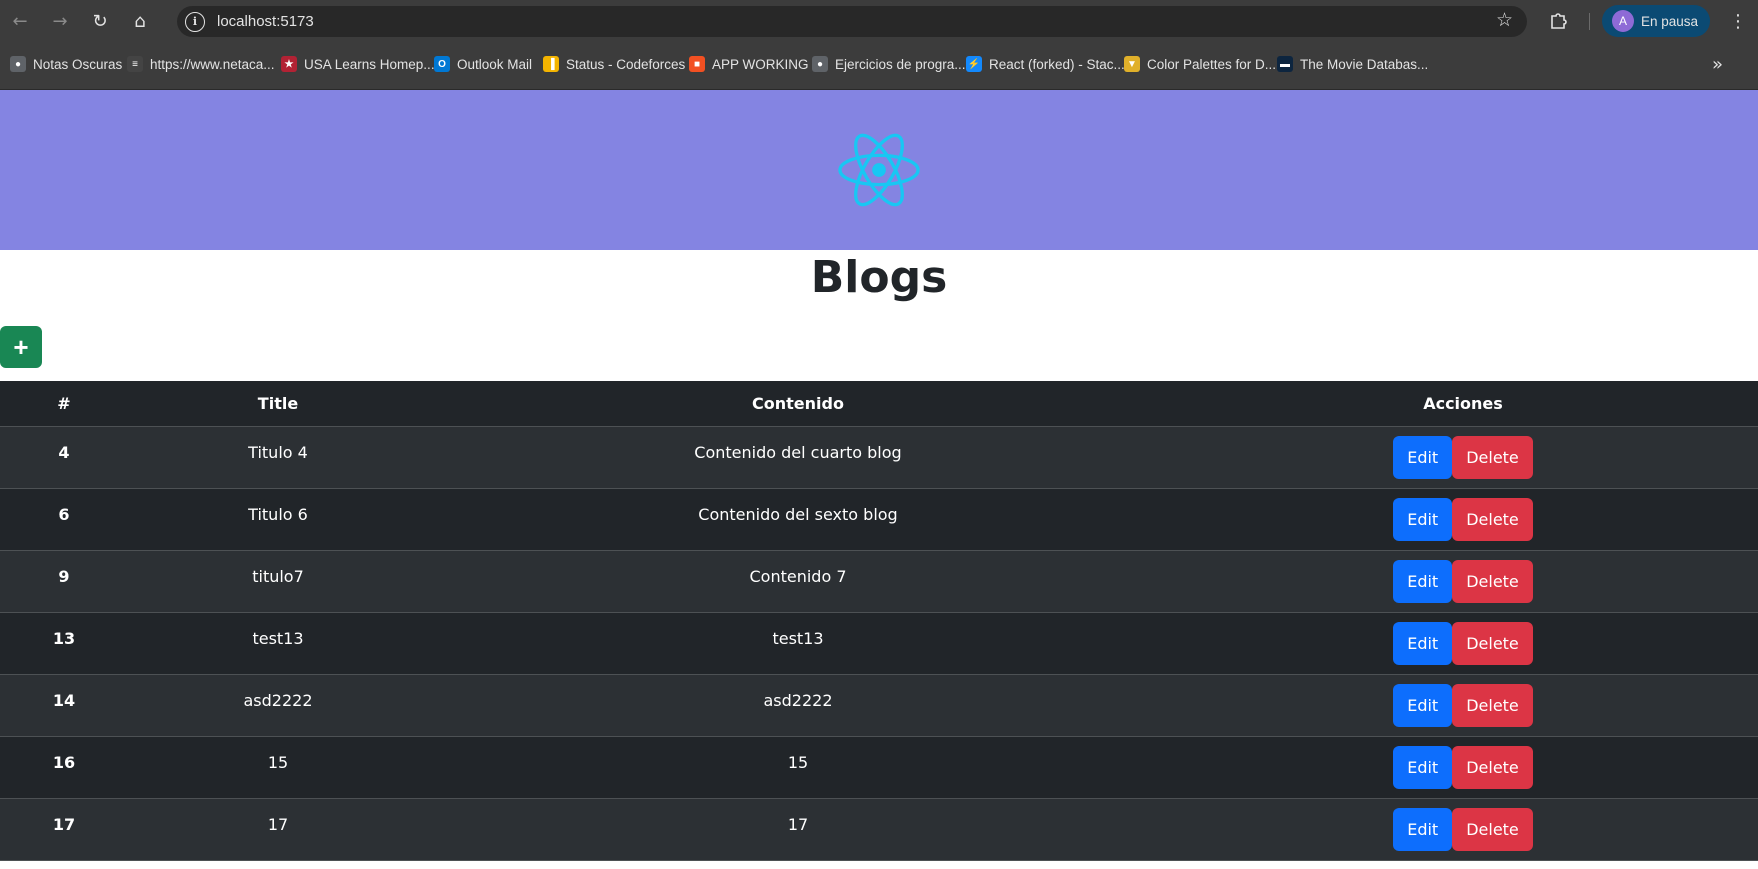 The height and width of the screenshot is (869, 1758). What do you see at coordinates (60, 21) in the screenshot?
I see `forward-arrow-icon: →` at bounding box center [60, 21].